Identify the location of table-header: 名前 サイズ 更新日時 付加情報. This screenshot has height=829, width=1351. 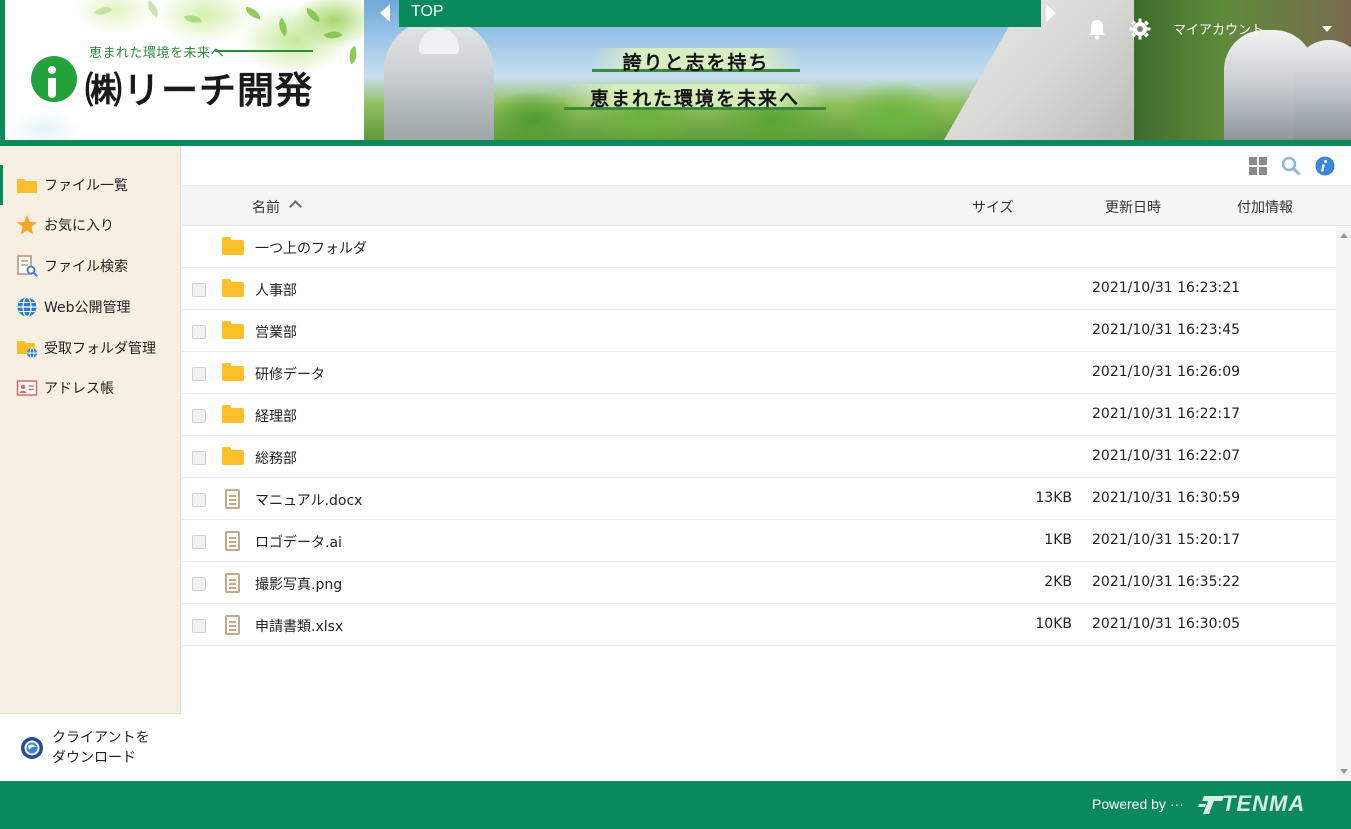
(766, 206).